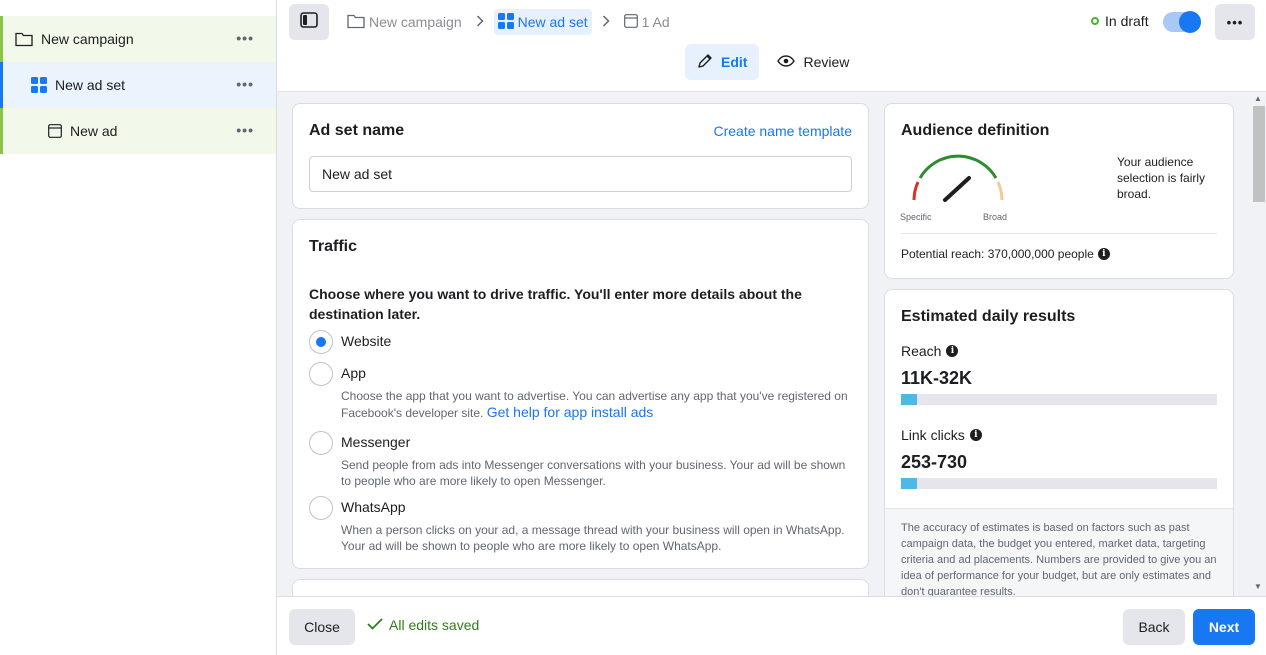 The image size is (1266, 655). I want to click on reach-bar-fill, so click(909, 399).